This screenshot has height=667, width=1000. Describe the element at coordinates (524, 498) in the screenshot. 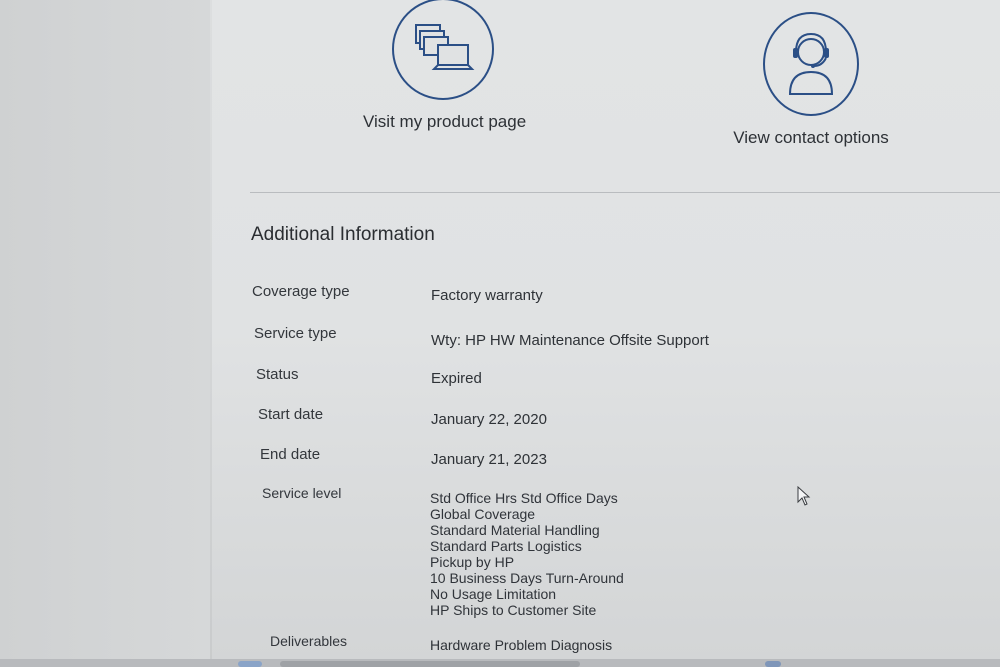

I see `service-level-item: Std Office Hrs Std Office Days` at that location.